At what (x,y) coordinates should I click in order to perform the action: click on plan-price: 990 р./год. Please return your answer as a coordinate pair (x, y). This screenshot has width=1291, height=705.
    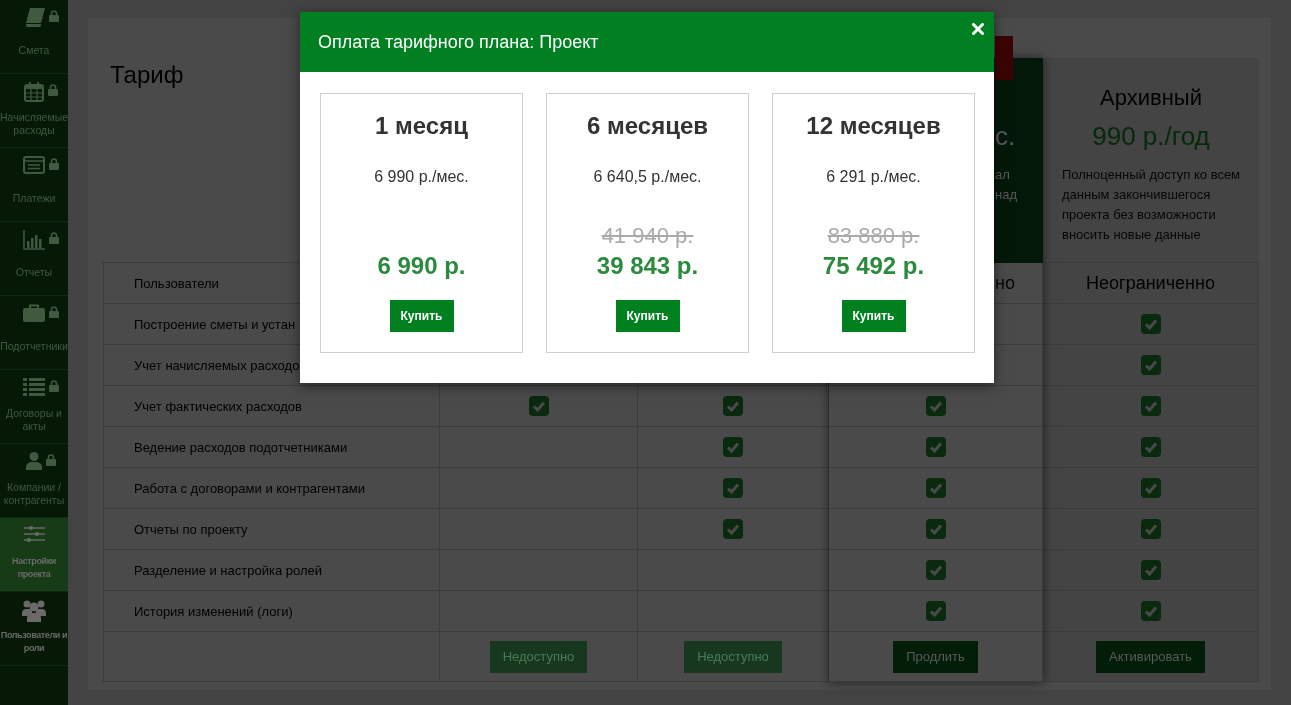
    Looking at the image, I should click on (1151, 136).